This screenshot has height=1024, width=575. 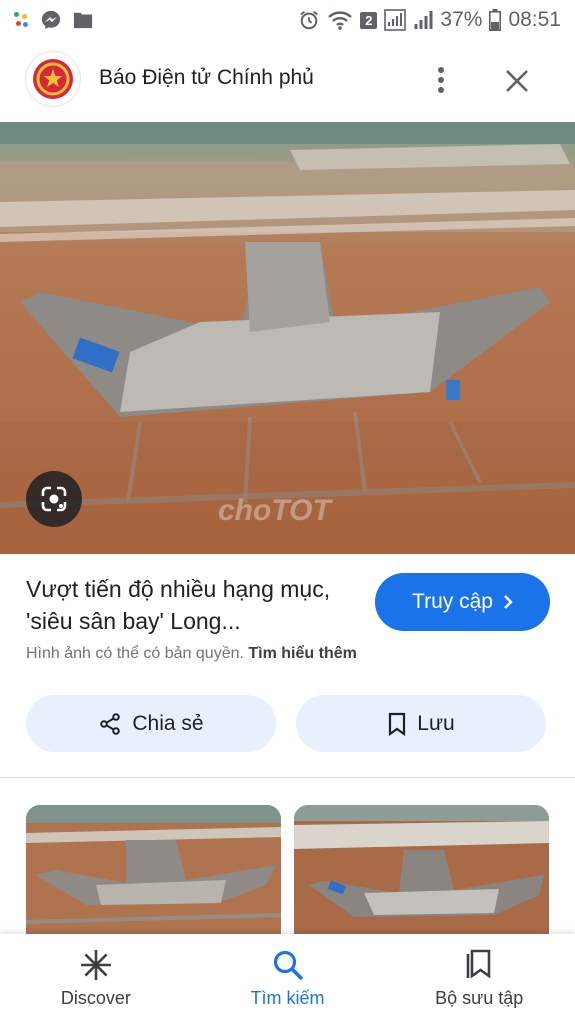 What do you see at coordinates (517, 81) in the screenshot?
I see `close-icon` at bounding box center [517, 81].